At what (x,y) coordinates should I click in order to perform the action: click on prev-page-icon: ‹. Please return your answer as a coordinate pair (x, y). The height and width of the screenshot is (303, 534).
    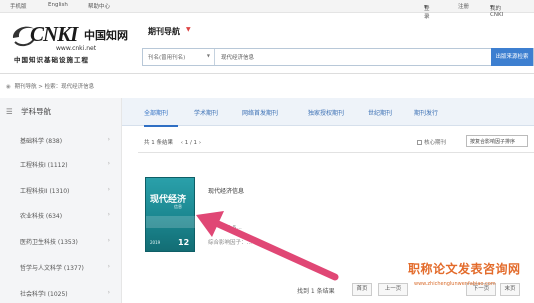
    Looking at the image, I should click on (182, 143).